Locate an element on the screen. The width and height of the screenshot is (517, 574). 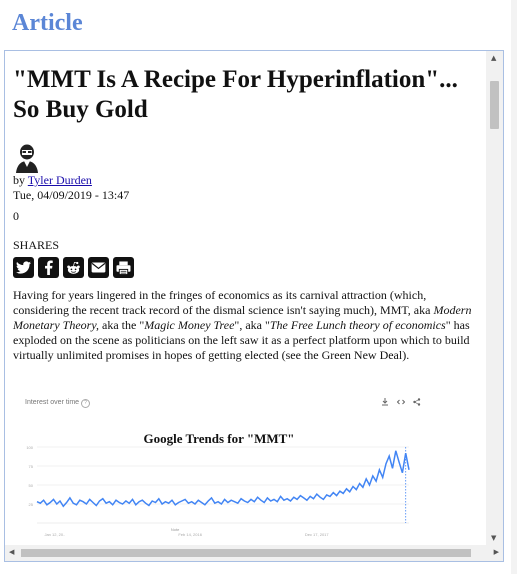
page-scroll-rail is located at coordinates (514, 287).